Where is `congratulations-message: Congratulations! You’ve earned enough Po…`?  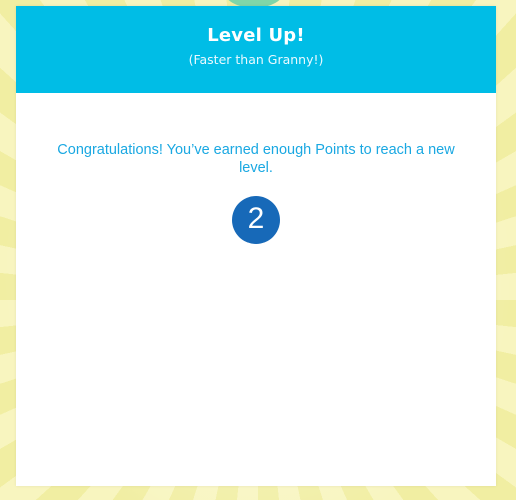
congratulations-message: Congratulations! You’ve earned enough Po… is located at coordinates (256, 159).